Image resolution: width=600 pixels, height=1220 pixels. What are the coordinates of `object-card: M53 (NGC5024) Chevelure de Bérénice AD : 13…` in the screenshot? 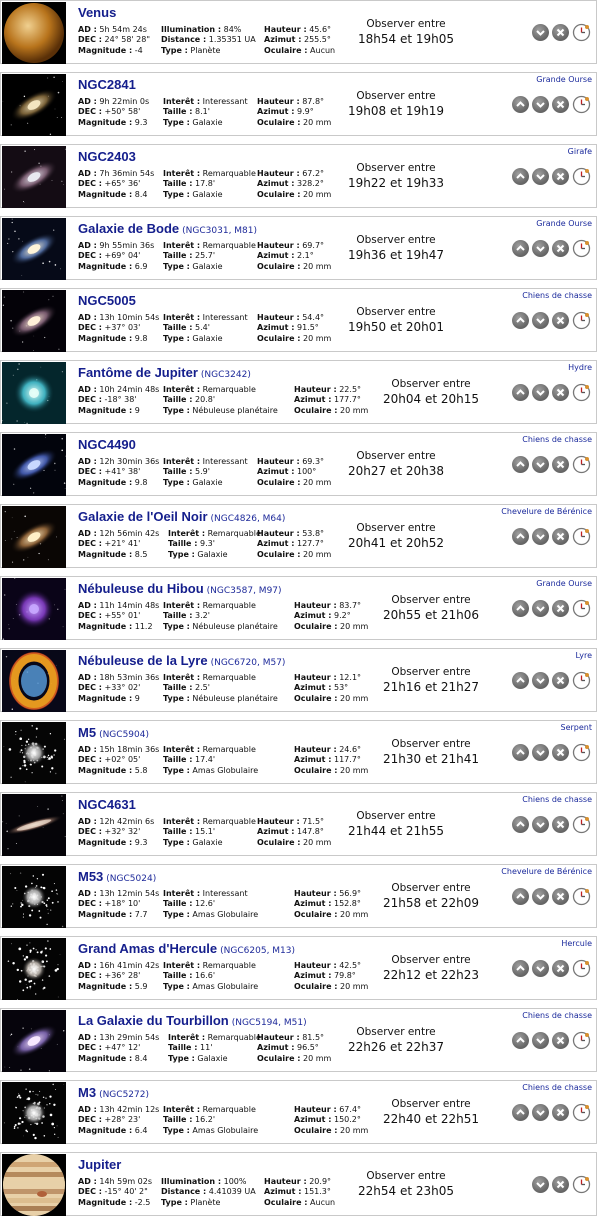 It's located at (298, 896).